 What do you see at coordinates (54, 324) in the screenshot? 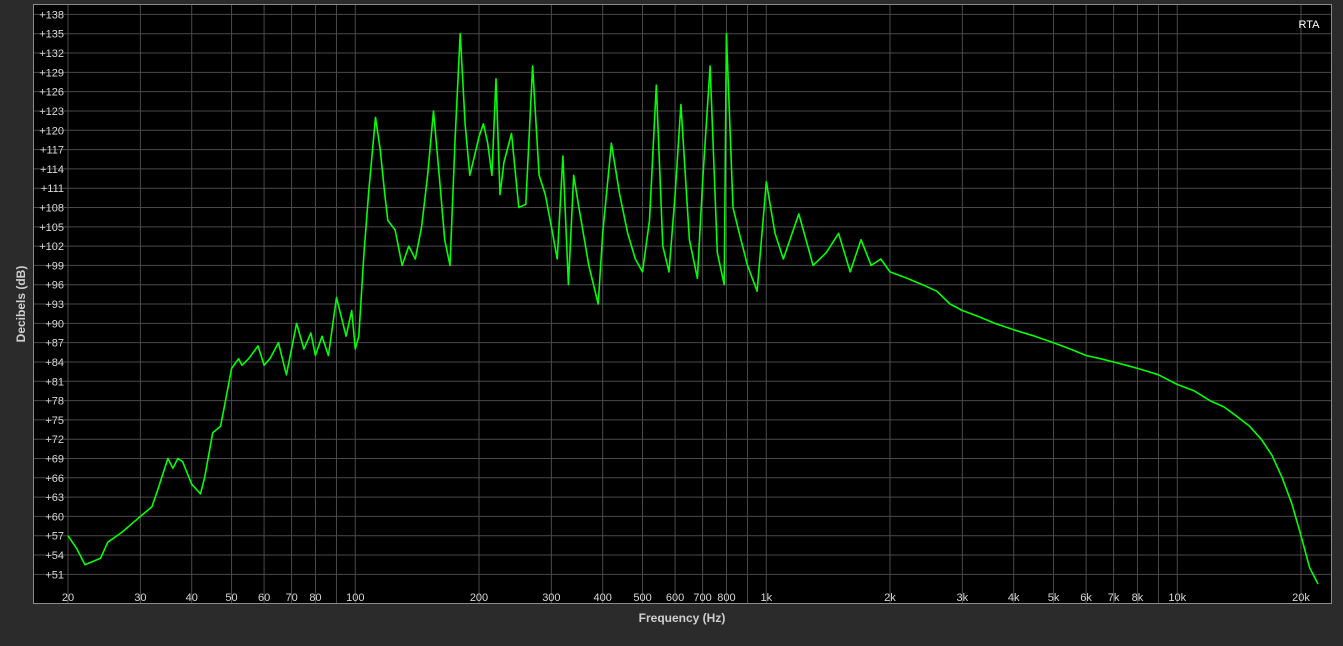
I see `y-tick-label: +90` at bounding box center [54, 324].